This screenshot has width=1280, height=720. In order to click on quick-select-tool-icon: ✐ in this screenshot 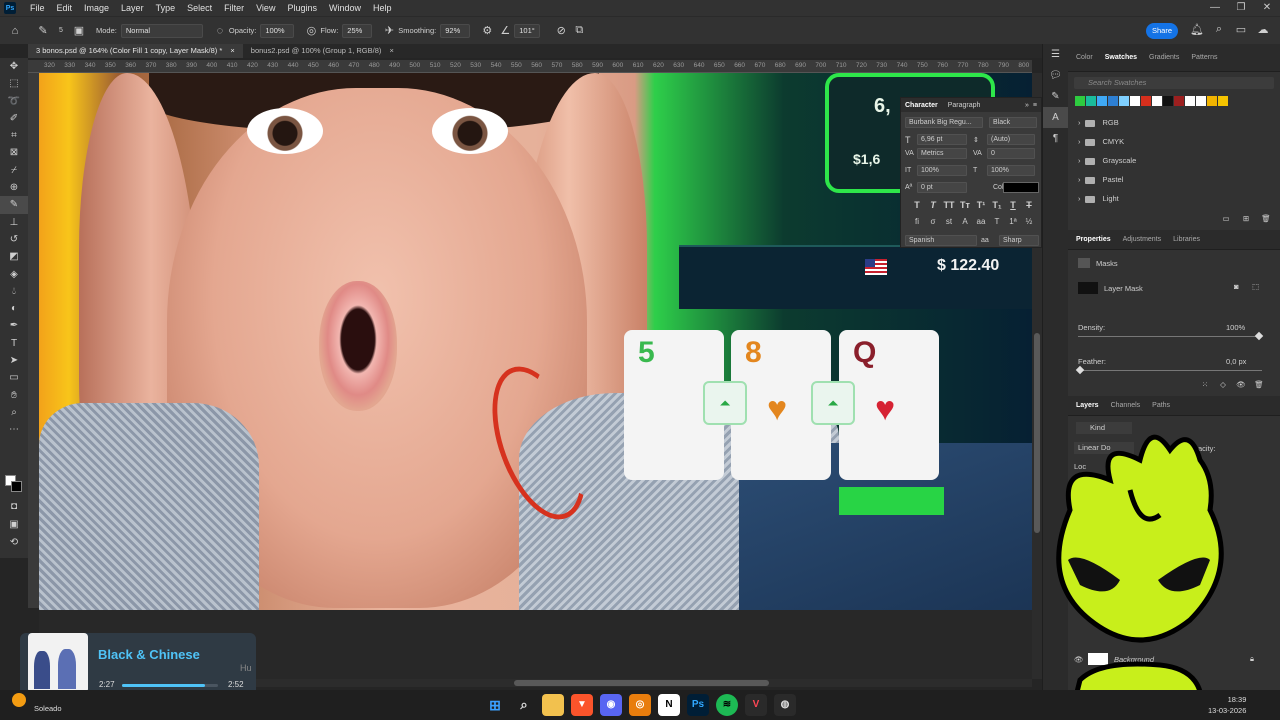, I will do `click(14, 118)`.